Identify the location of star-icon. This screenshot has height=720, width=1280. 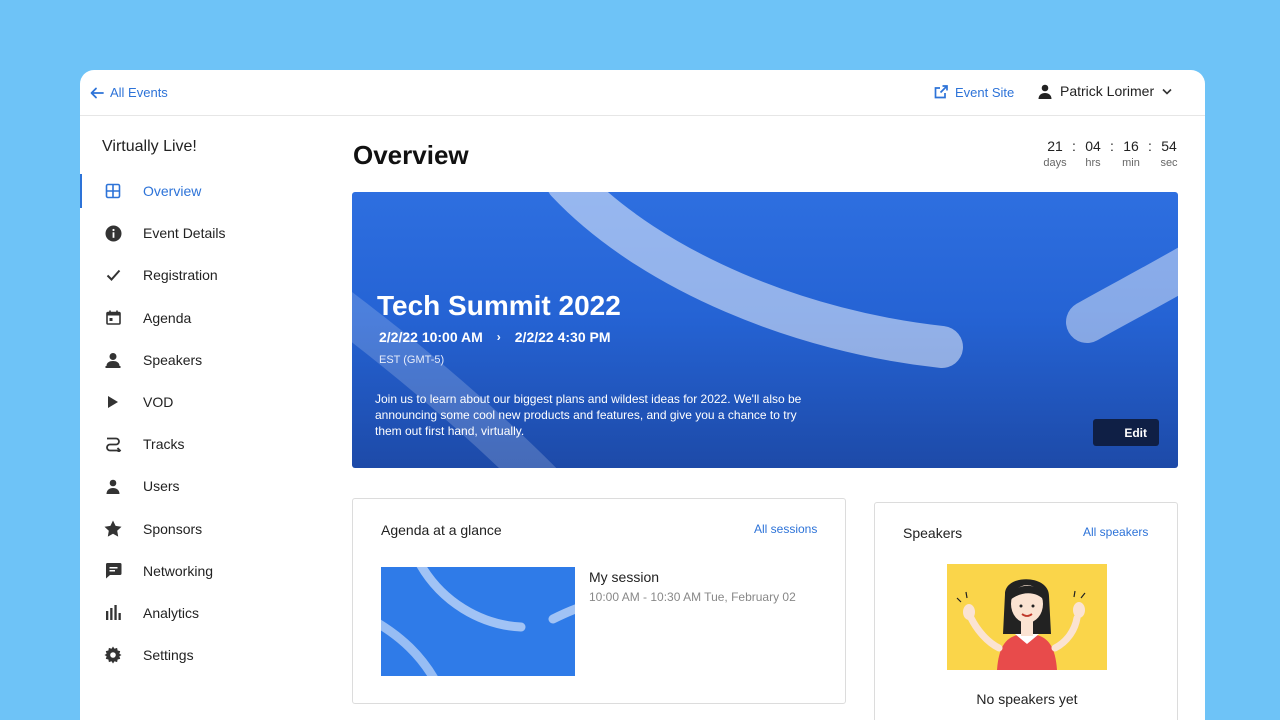
(113, 529).